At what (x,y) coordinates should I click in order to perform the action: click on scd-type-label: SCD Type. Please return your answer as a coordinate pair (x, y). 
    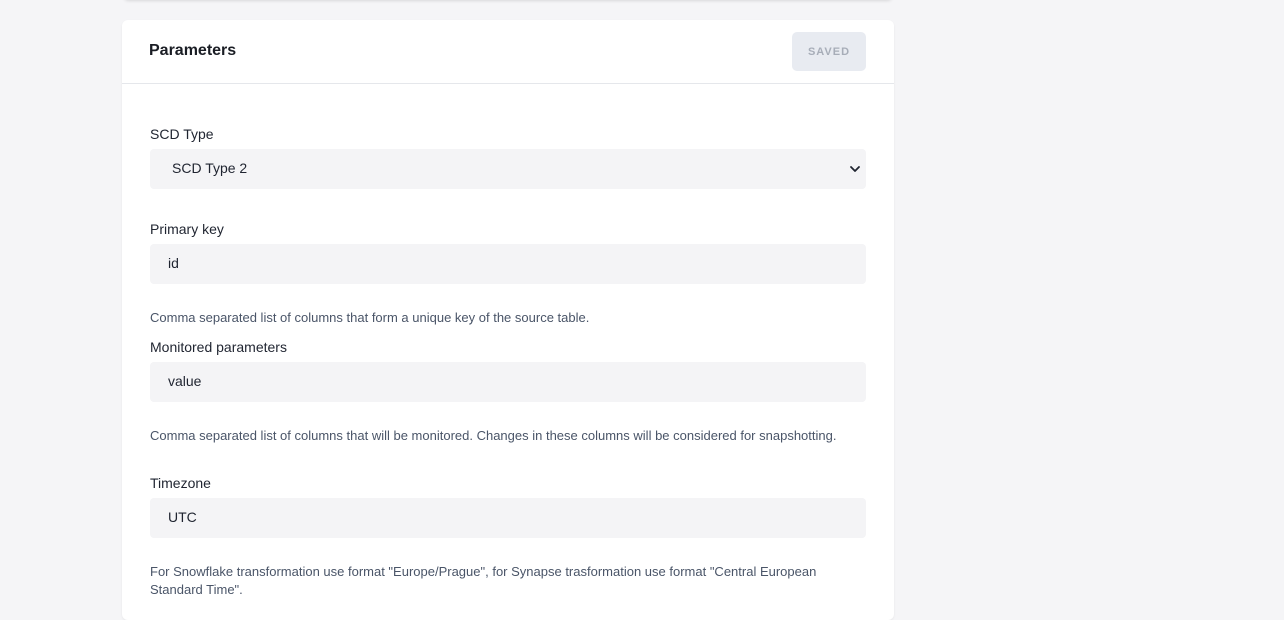
    Looking at the image, I should click on (182, 134).